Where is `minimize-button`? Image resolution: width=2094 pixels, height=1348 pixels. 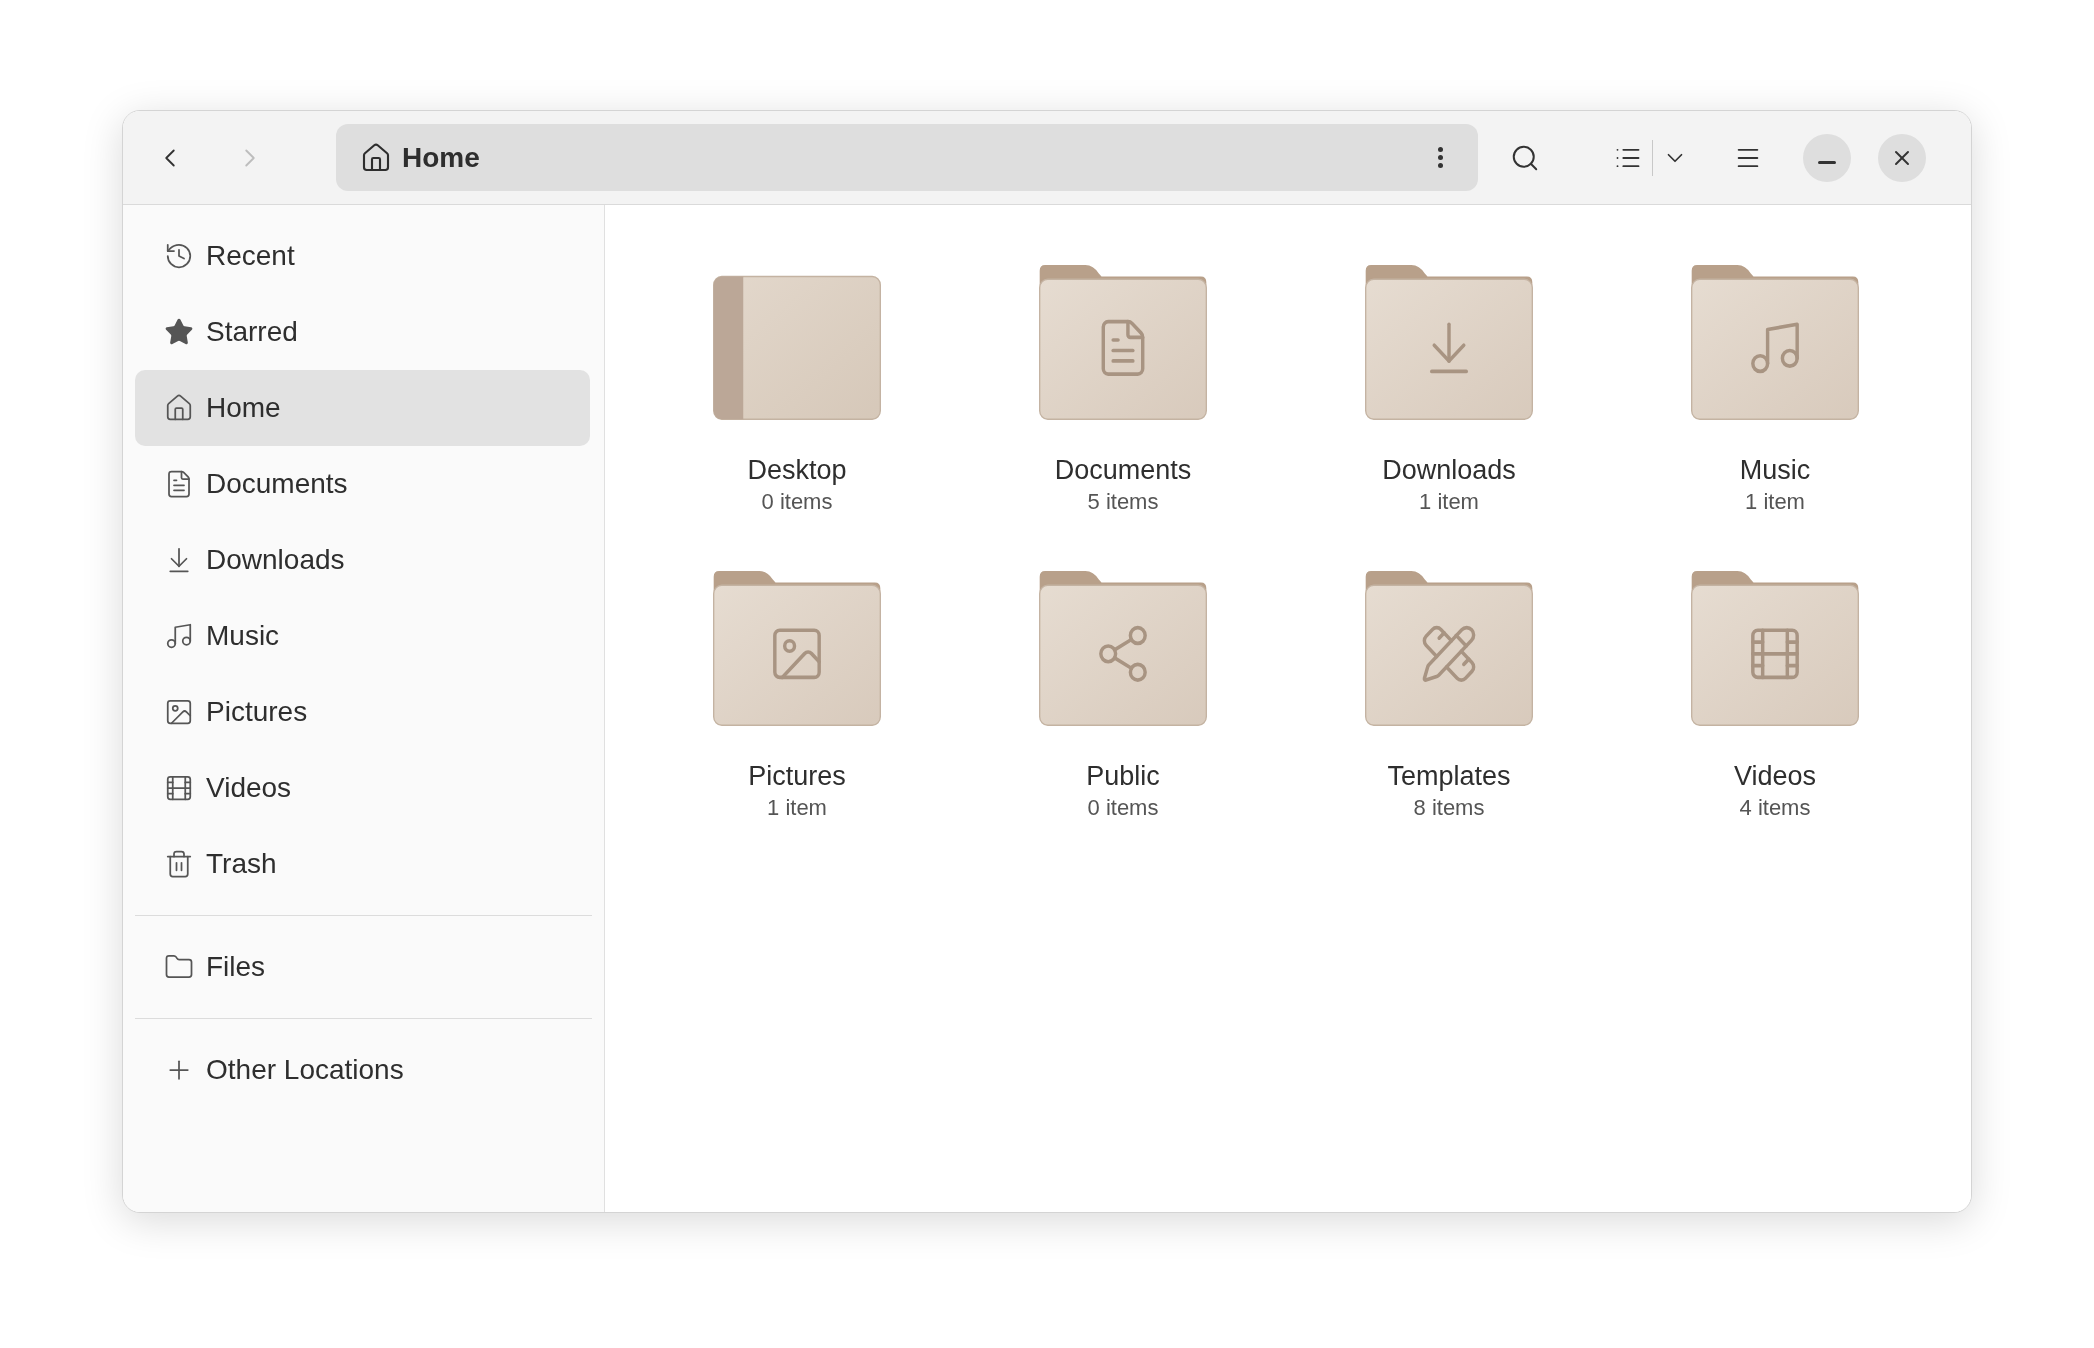
minimize-button is located at coordinates (1827, 157).